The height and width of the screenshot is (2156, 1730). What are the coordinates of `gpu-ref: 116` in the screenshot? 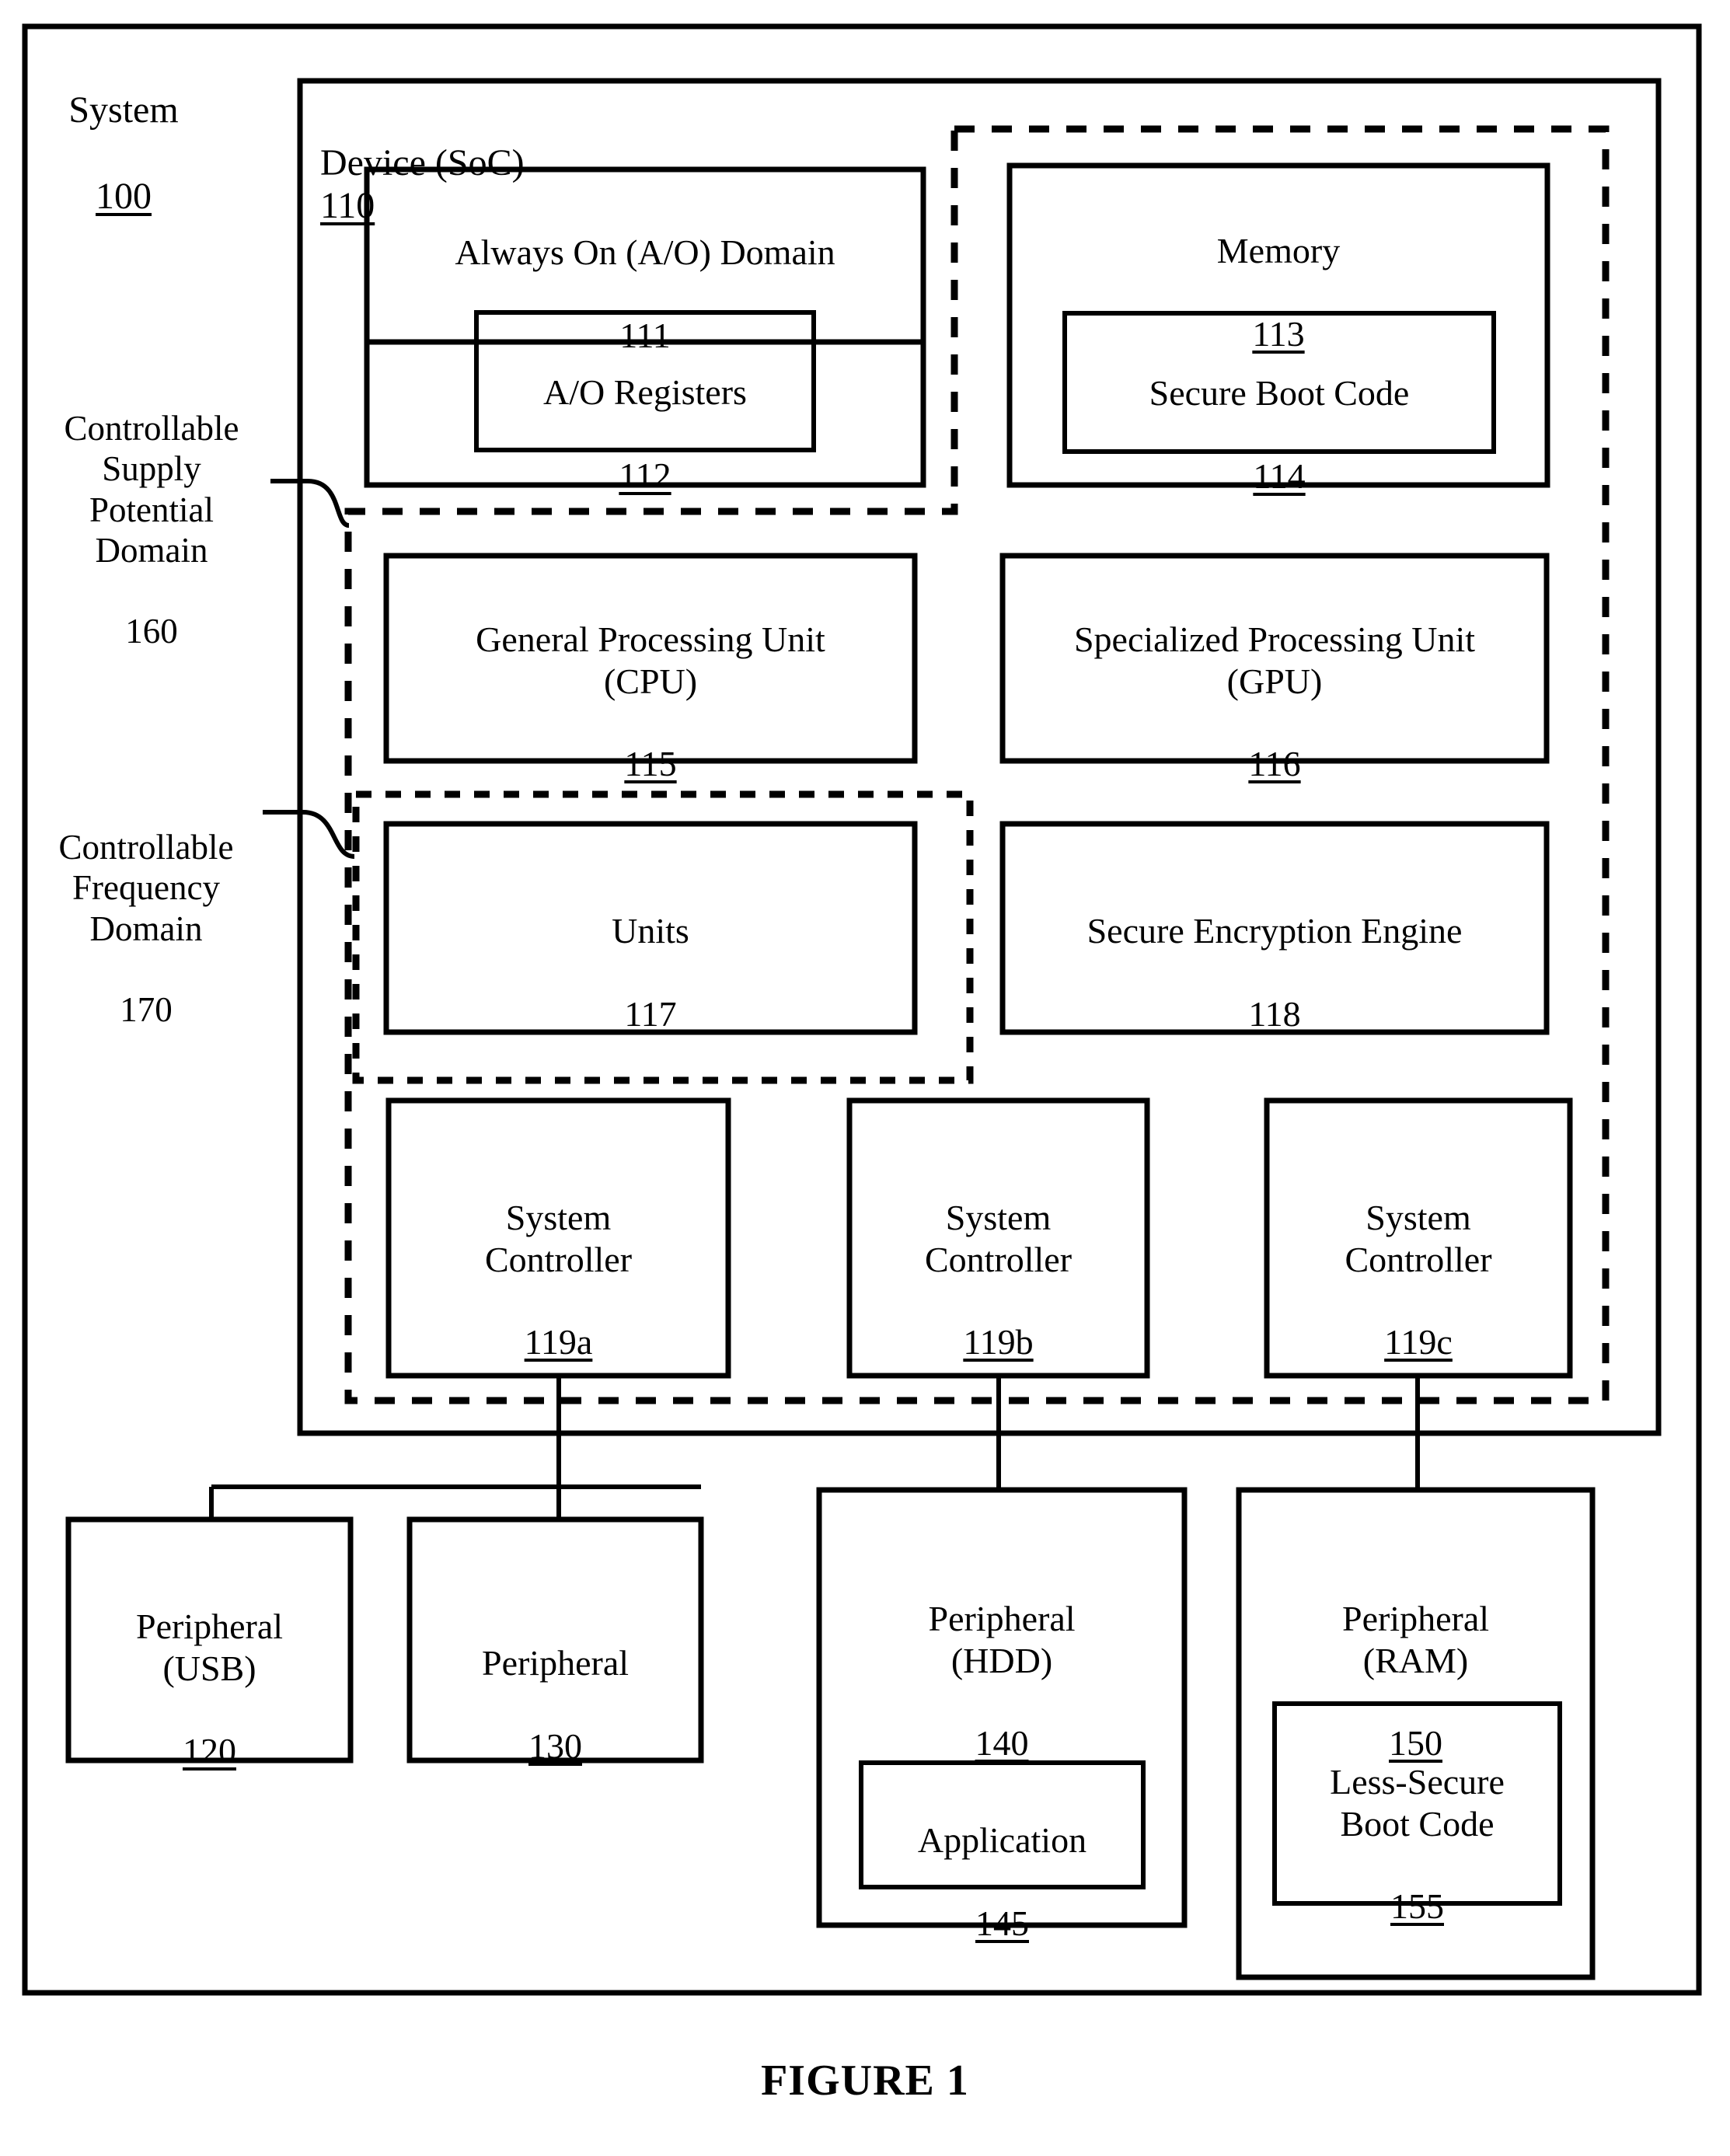 It's located at (1274, 764).